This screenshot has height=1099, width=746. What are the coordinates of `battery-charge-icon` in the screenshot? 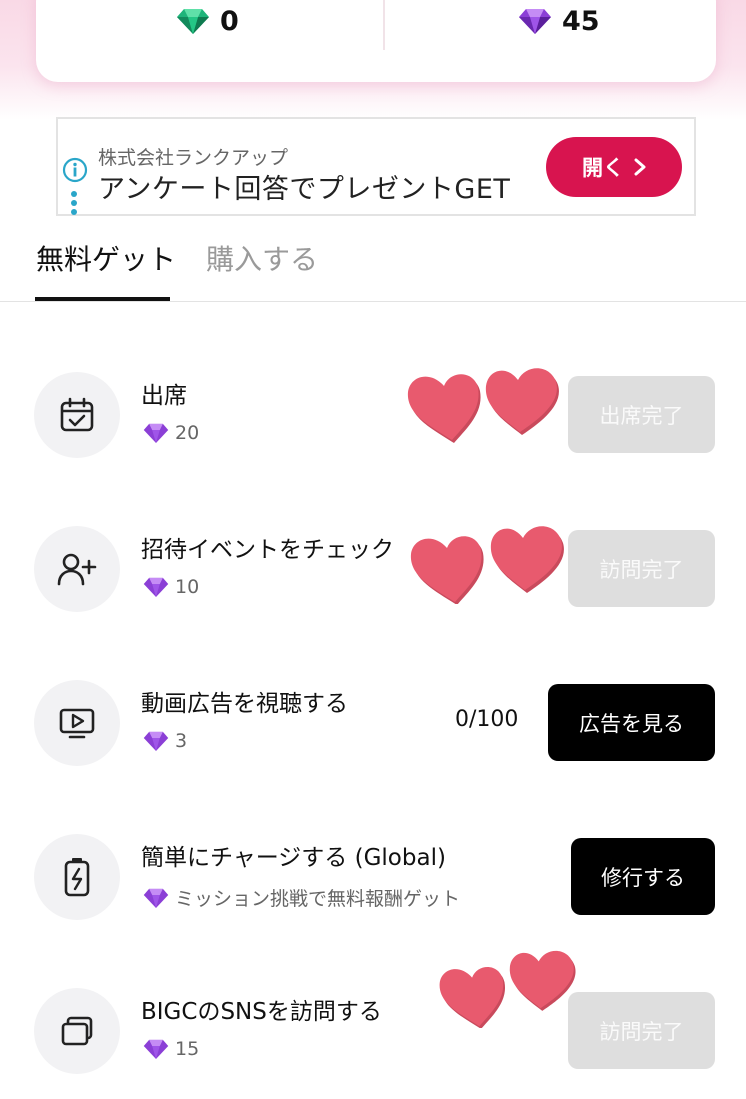 It's located at (77, 877).